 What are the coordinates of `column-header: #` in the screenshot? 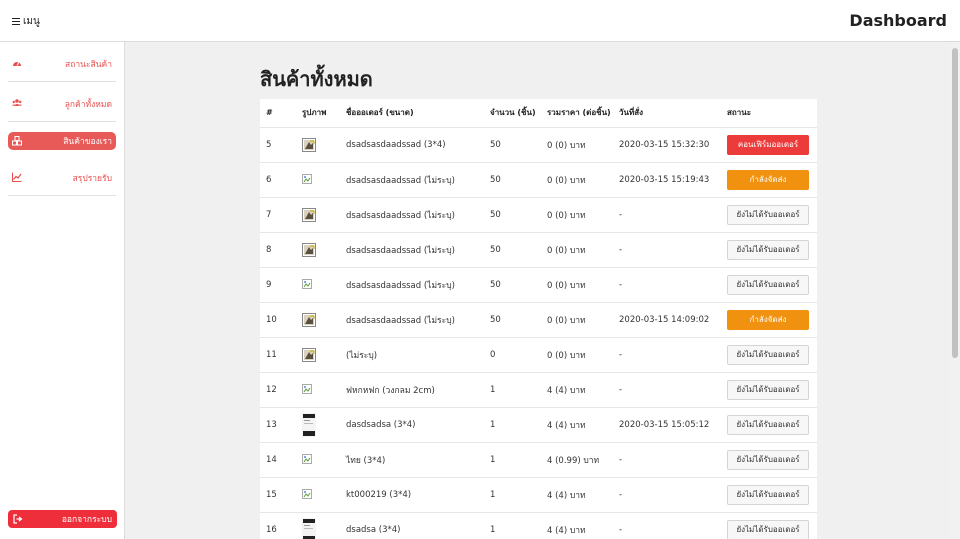 It's located at (278, 113).